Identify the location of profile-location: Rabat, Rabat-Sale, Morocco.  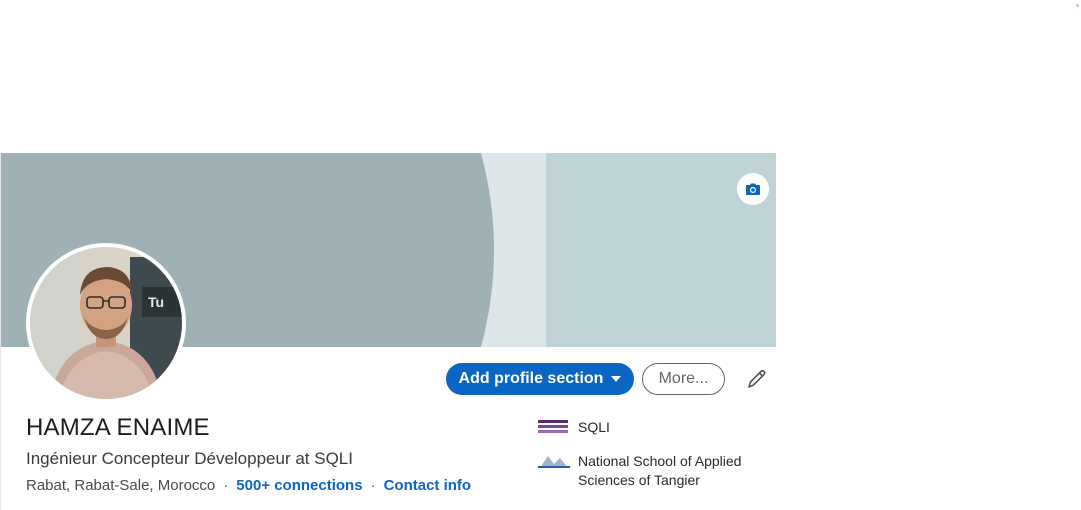
(121, 485).